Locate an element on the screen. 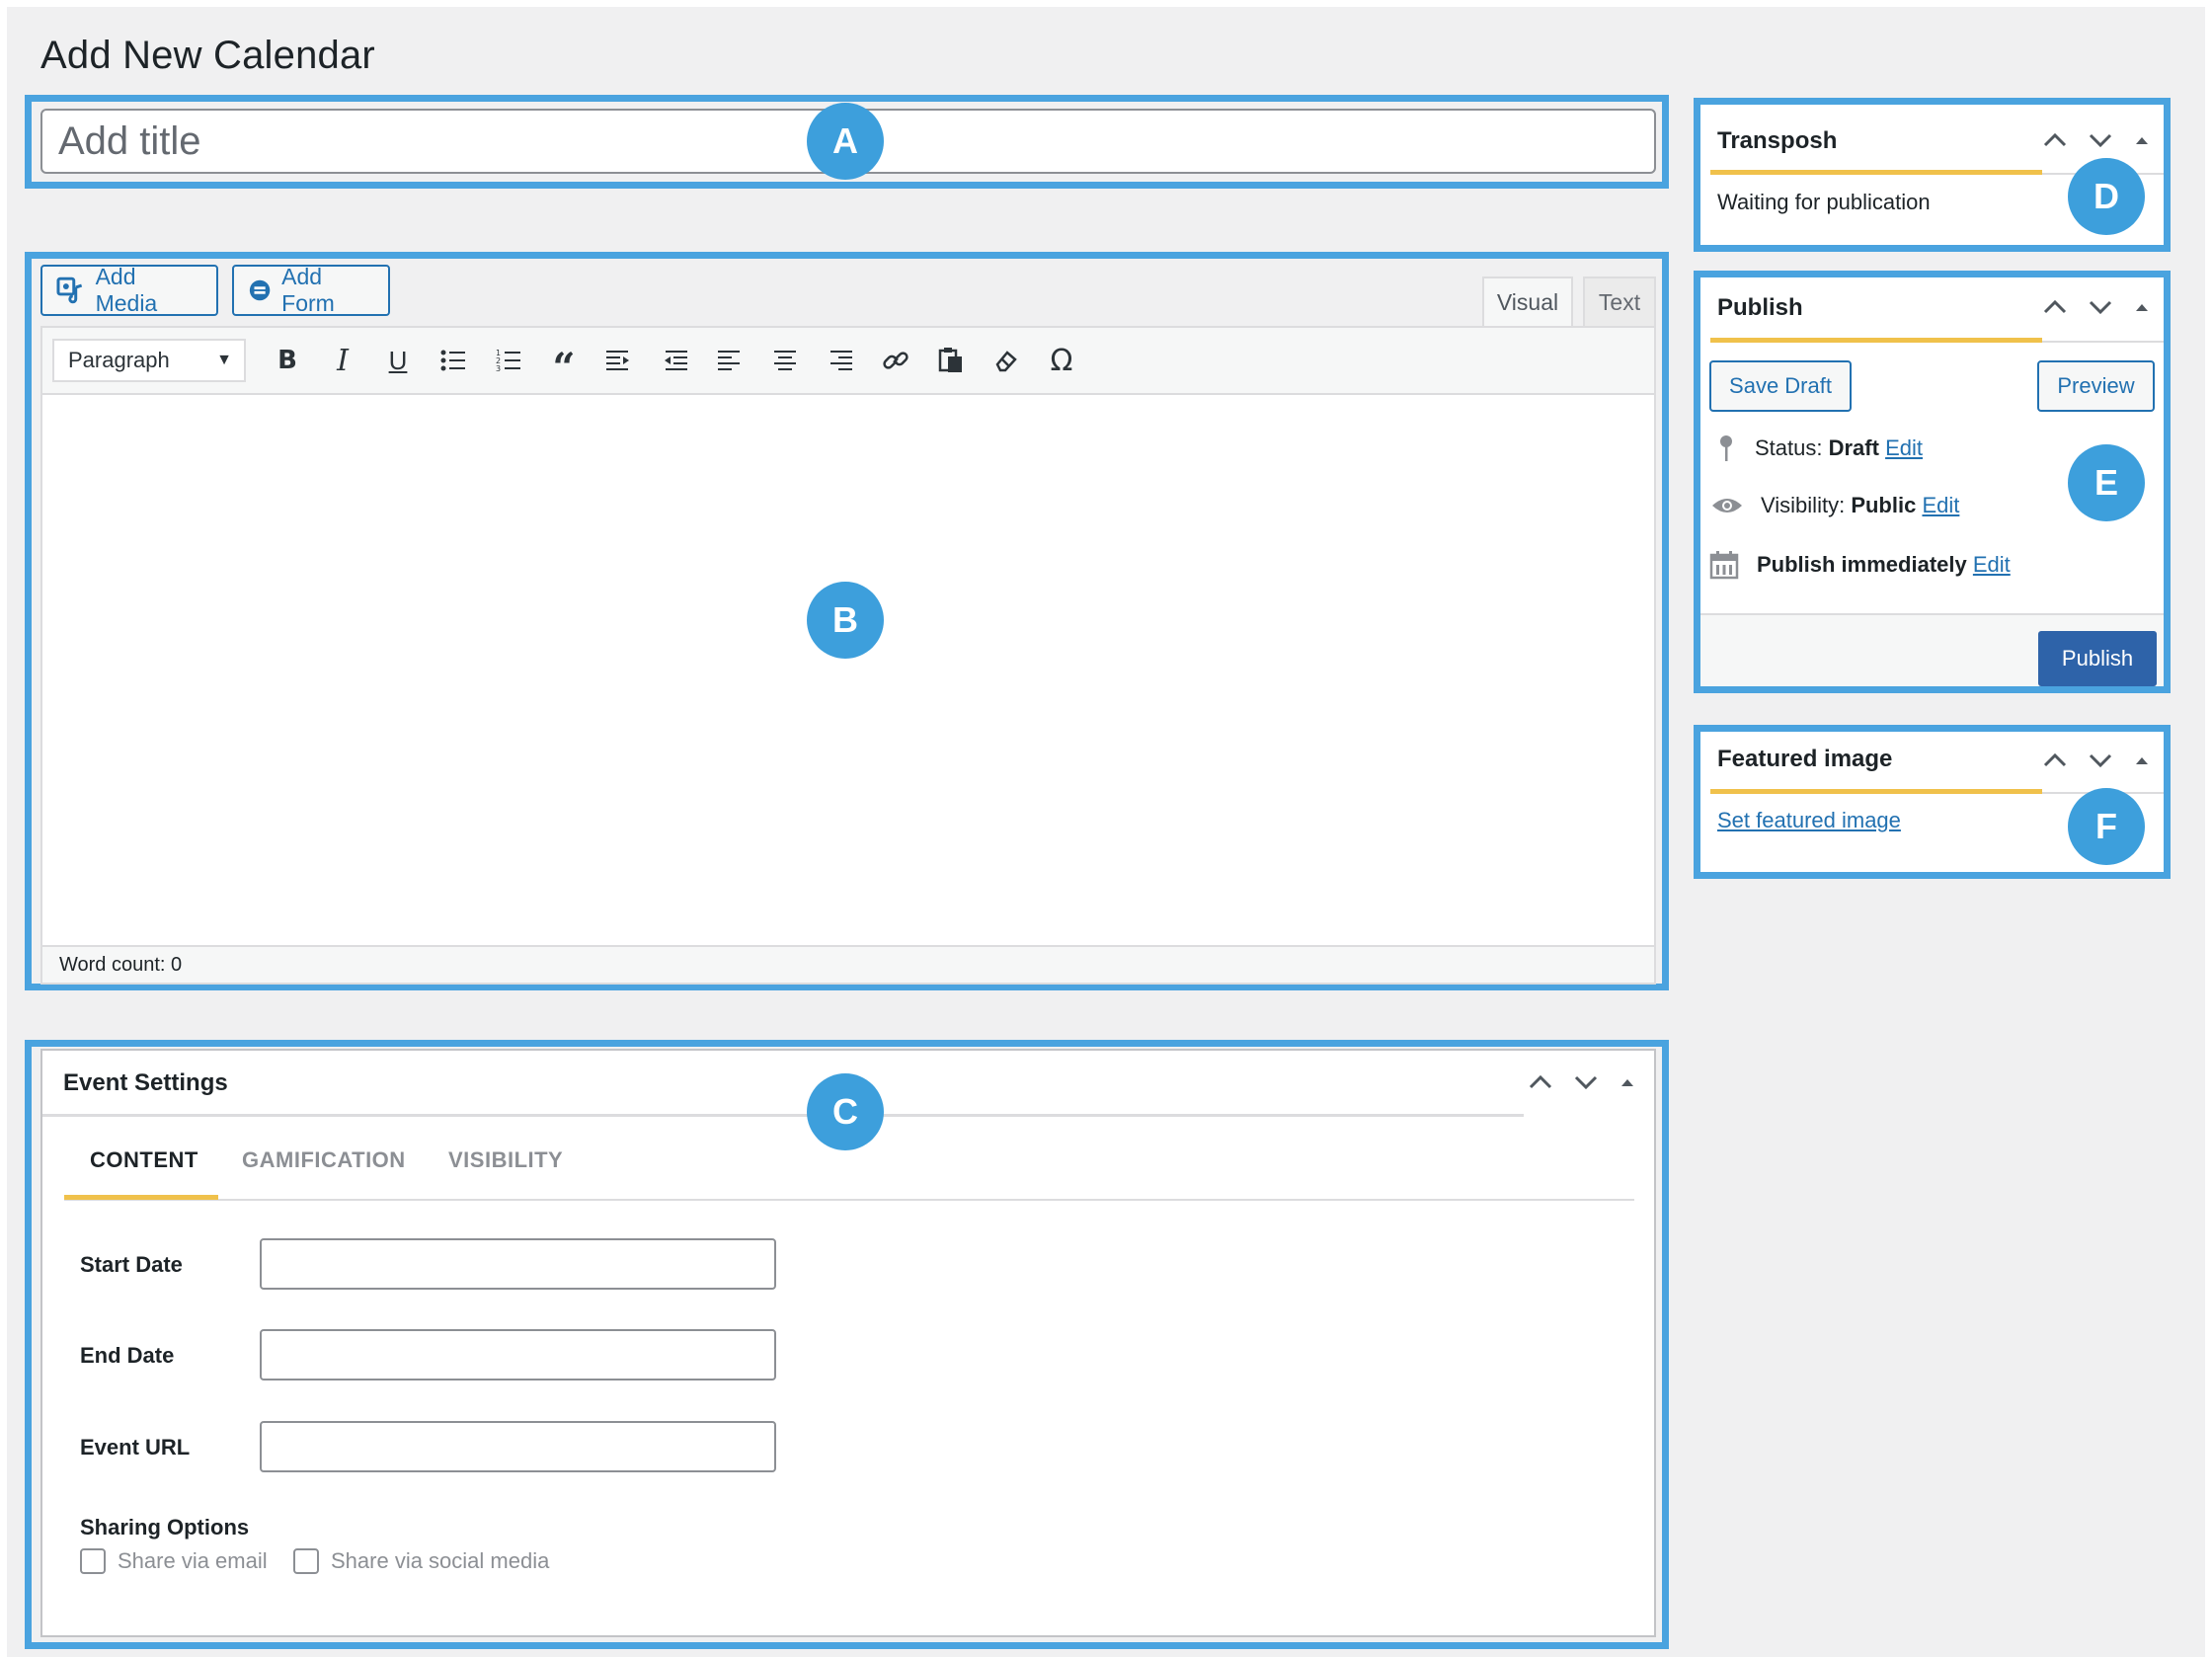  visibility-text: Visibility: Public Edit is located at coordinates (1860, 505).